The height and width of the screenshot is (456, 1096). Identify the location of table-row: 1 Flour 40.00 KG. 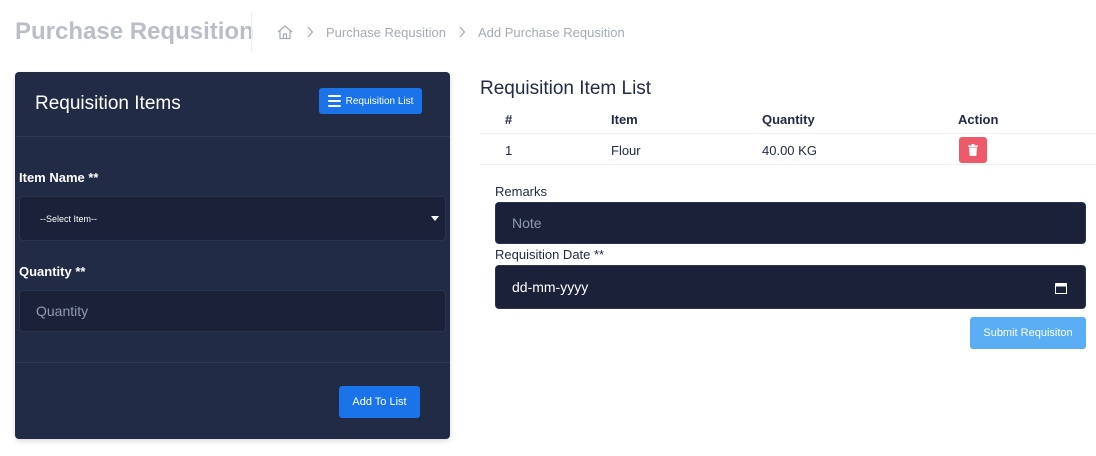
(788, 149).